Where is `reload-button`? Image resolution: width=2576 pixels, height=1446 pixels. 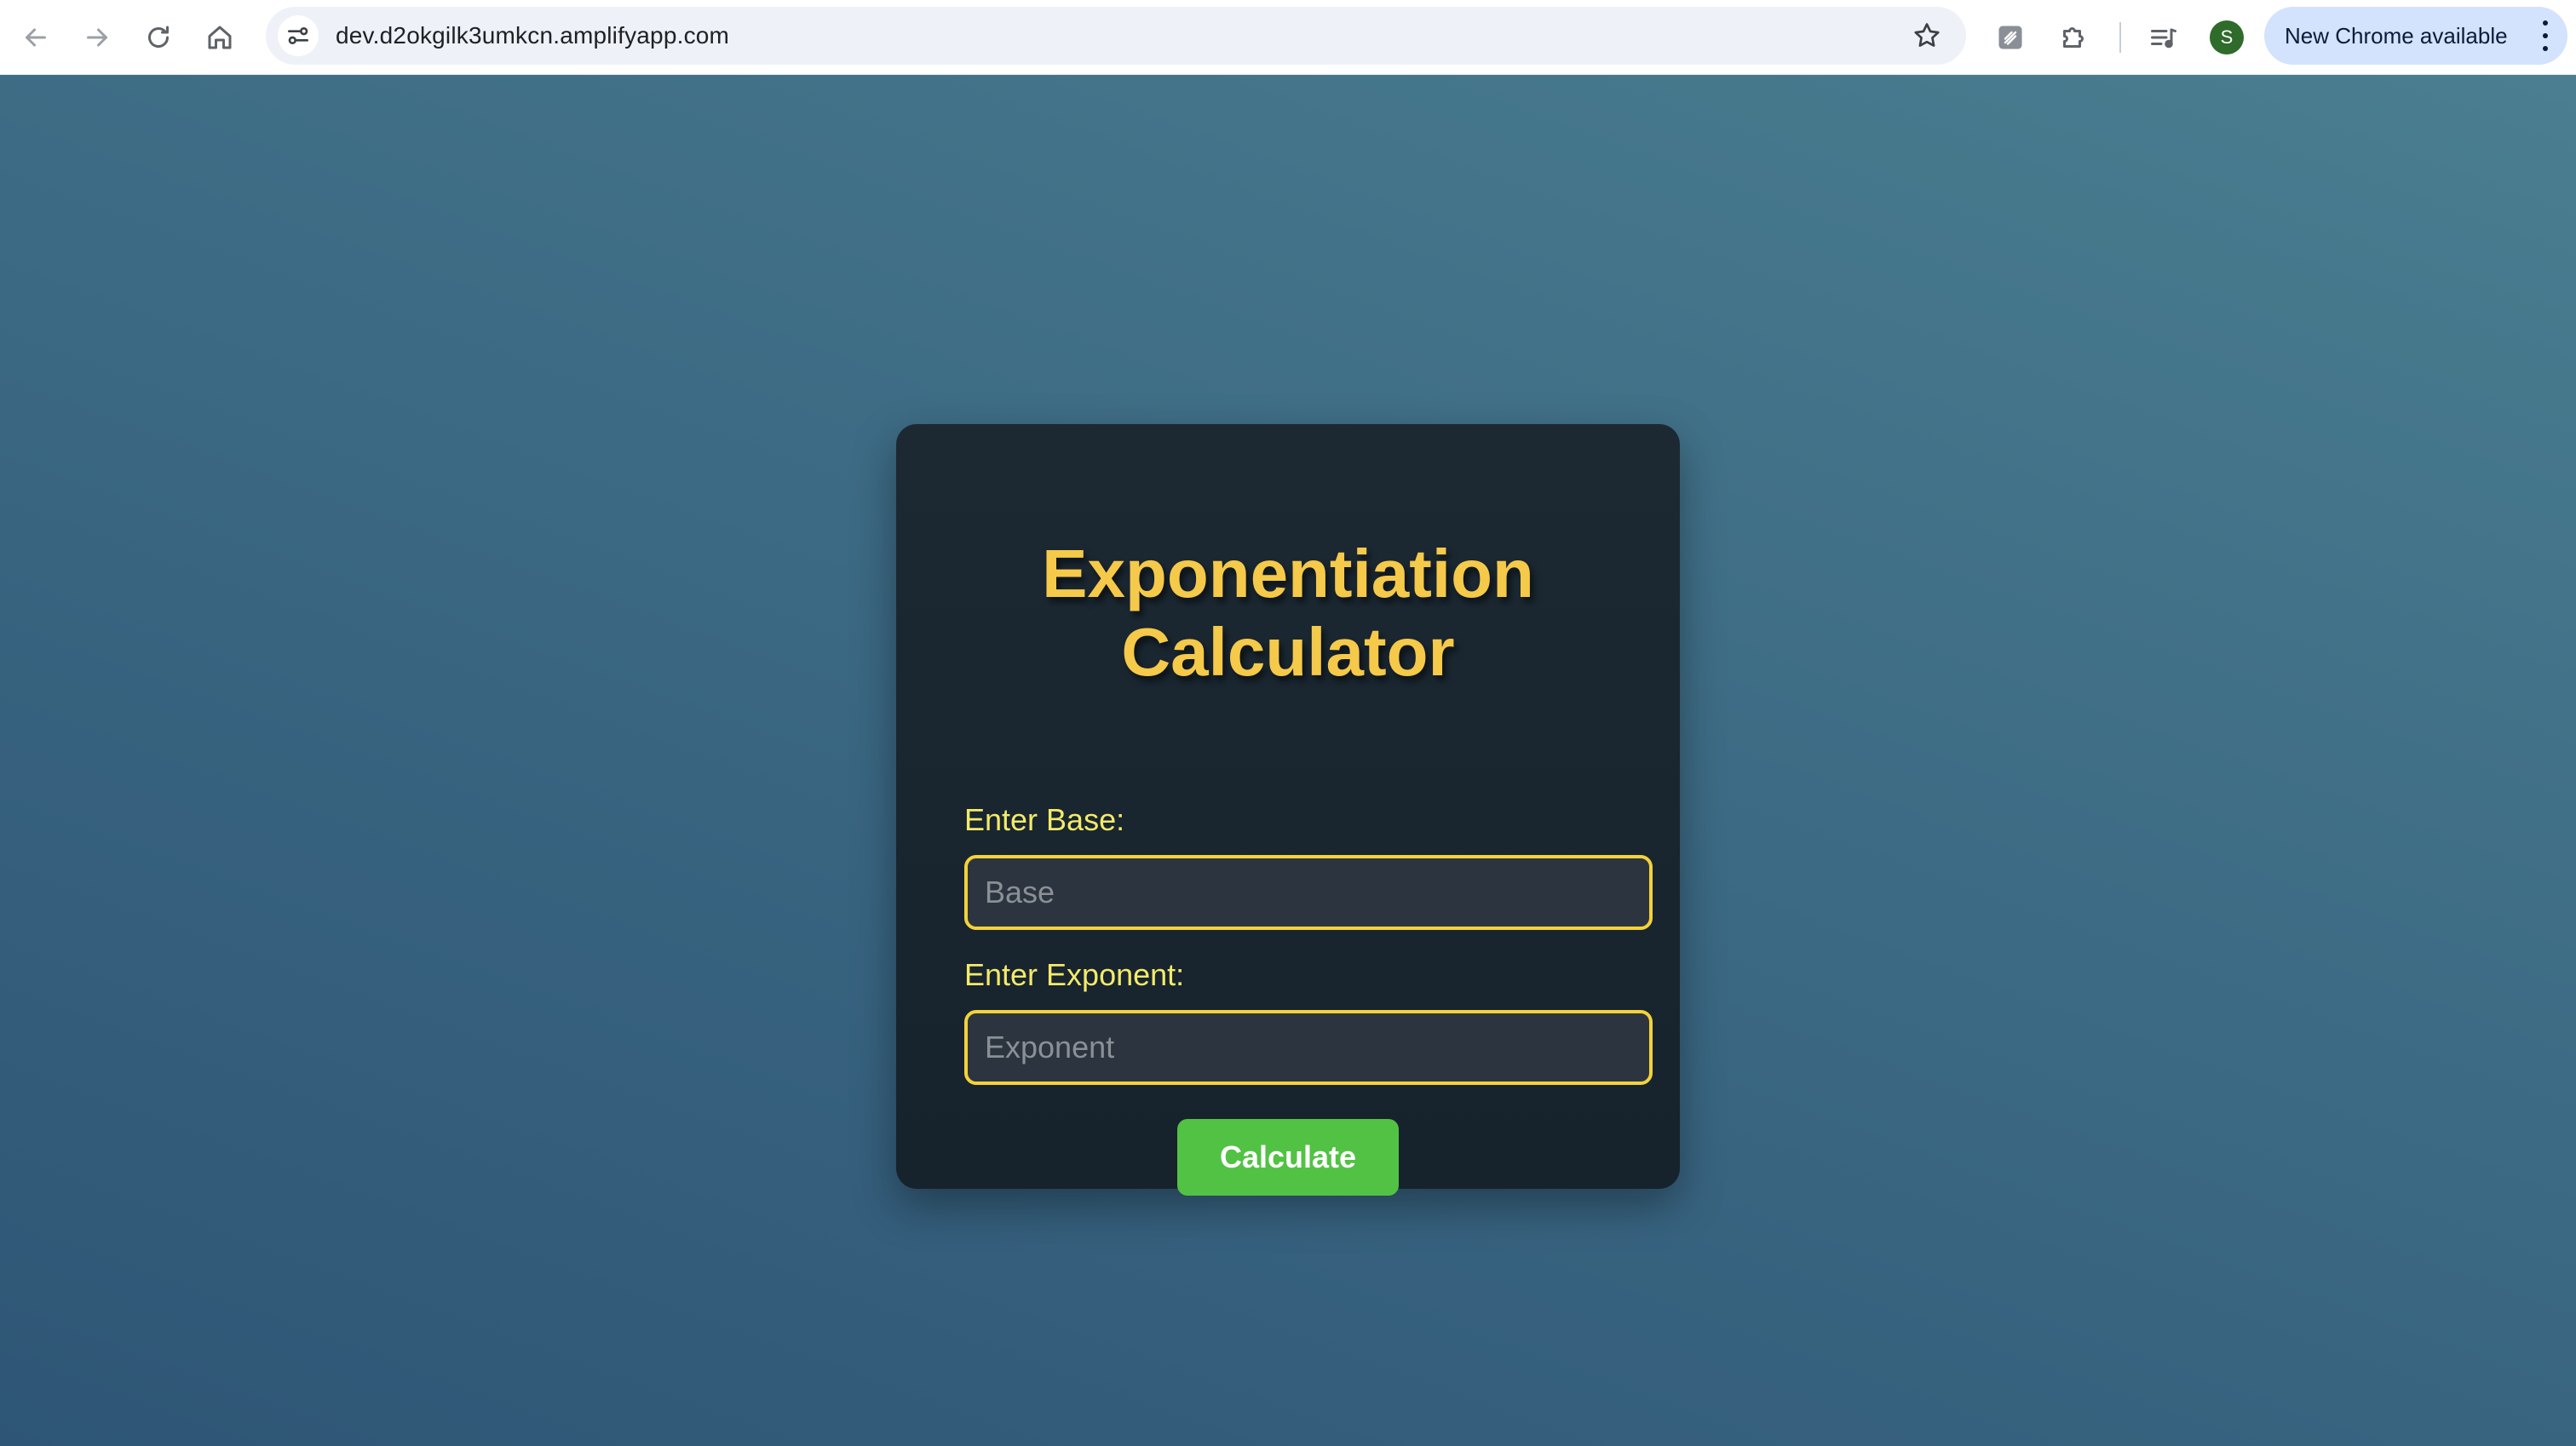
reload-button is located at coordinates (159, 37).